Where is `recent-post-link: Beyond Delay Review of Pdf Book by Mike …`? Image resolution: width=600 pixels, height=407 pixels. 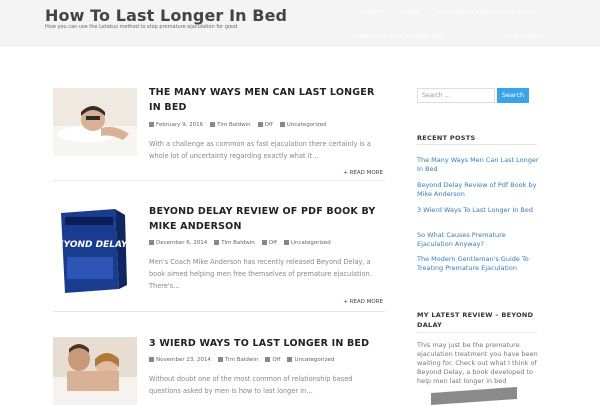
recent-post-link: Beyond Delay Review of Pdf Book by Mike … is located at coordinates (478, 190).